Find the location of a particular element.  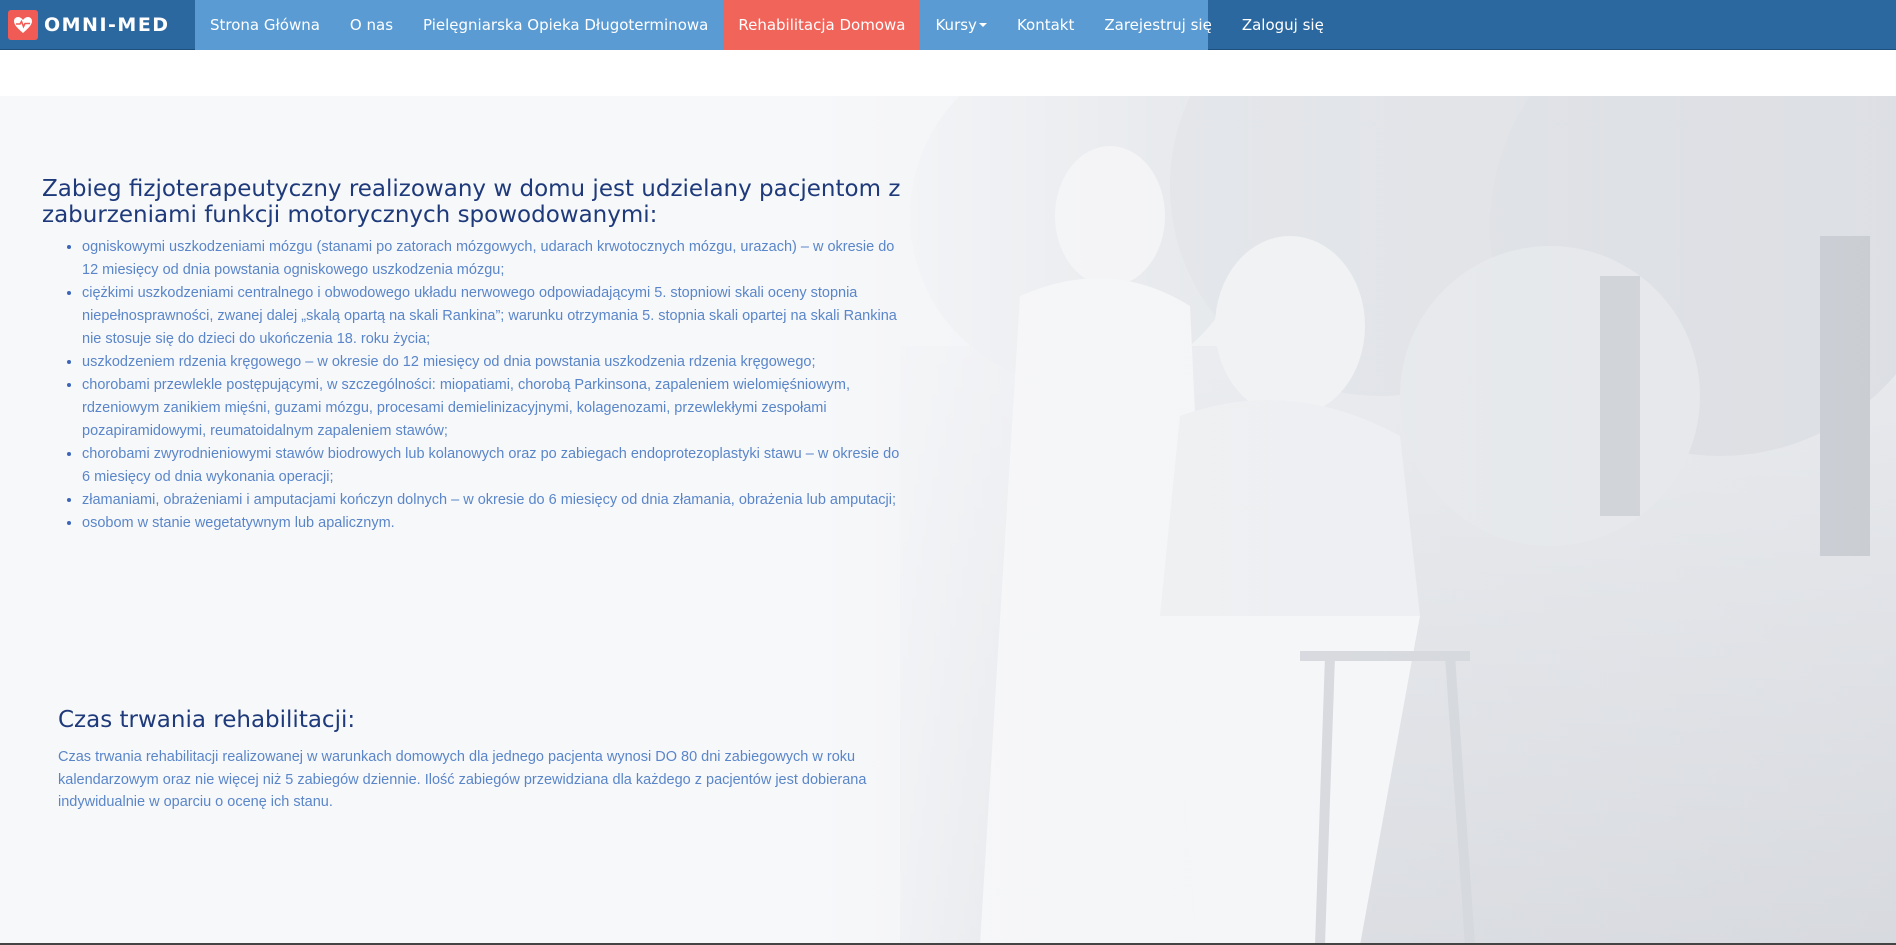

nav-item-zaloguj: Zaloguj się is located at coordinates (1283, 25).